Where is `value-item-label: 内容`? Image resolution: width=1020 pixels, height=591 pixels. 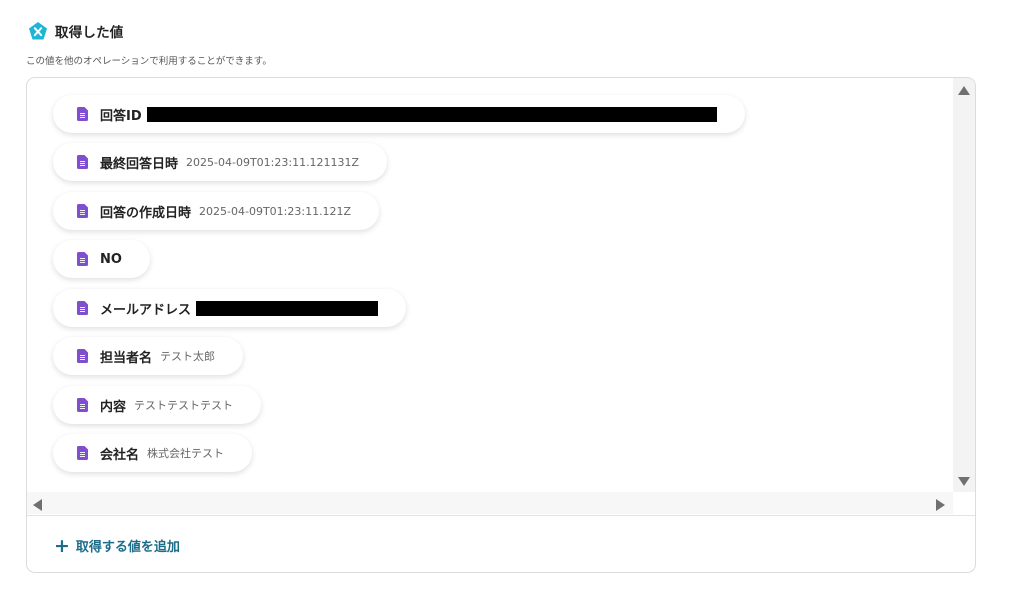
value-item-label: 内容 is located at coordinates (113, 407).